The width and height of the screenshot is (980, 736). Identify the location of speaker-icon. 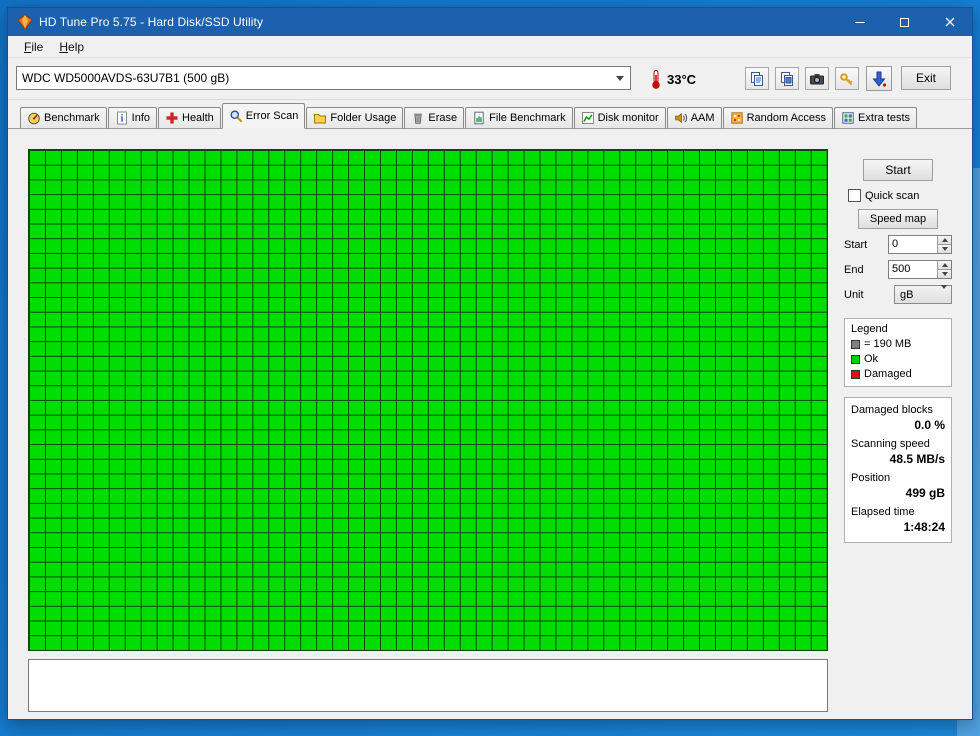
(681, 118).